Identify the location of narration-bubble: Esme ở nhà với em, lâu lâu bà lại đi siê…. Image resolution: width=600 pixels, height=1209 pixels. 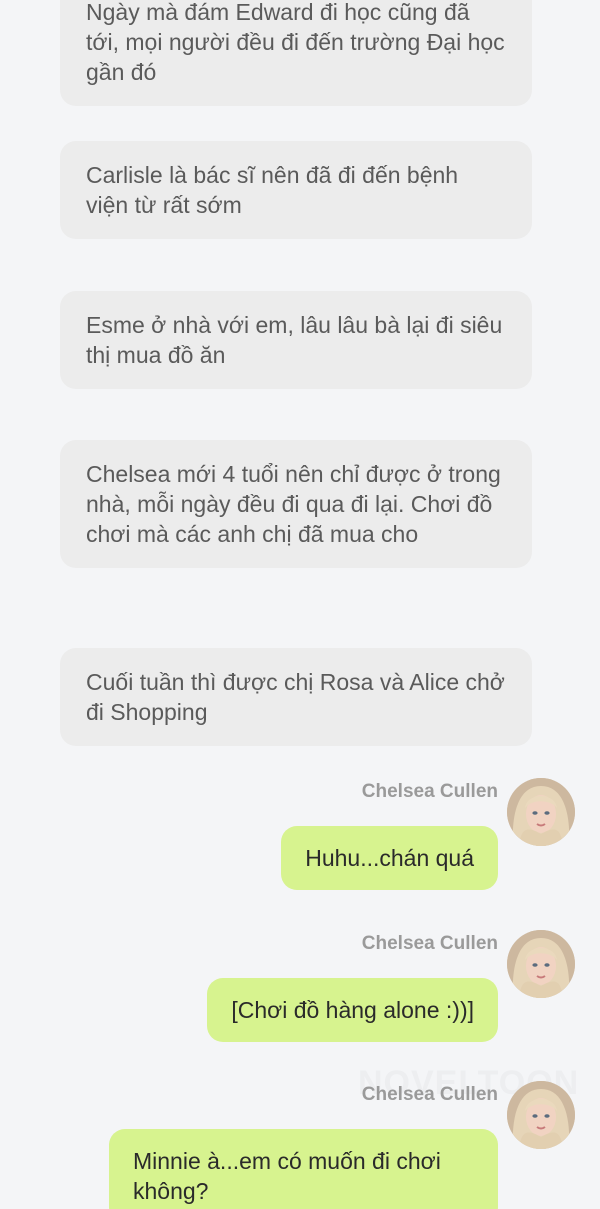
(296, 340).